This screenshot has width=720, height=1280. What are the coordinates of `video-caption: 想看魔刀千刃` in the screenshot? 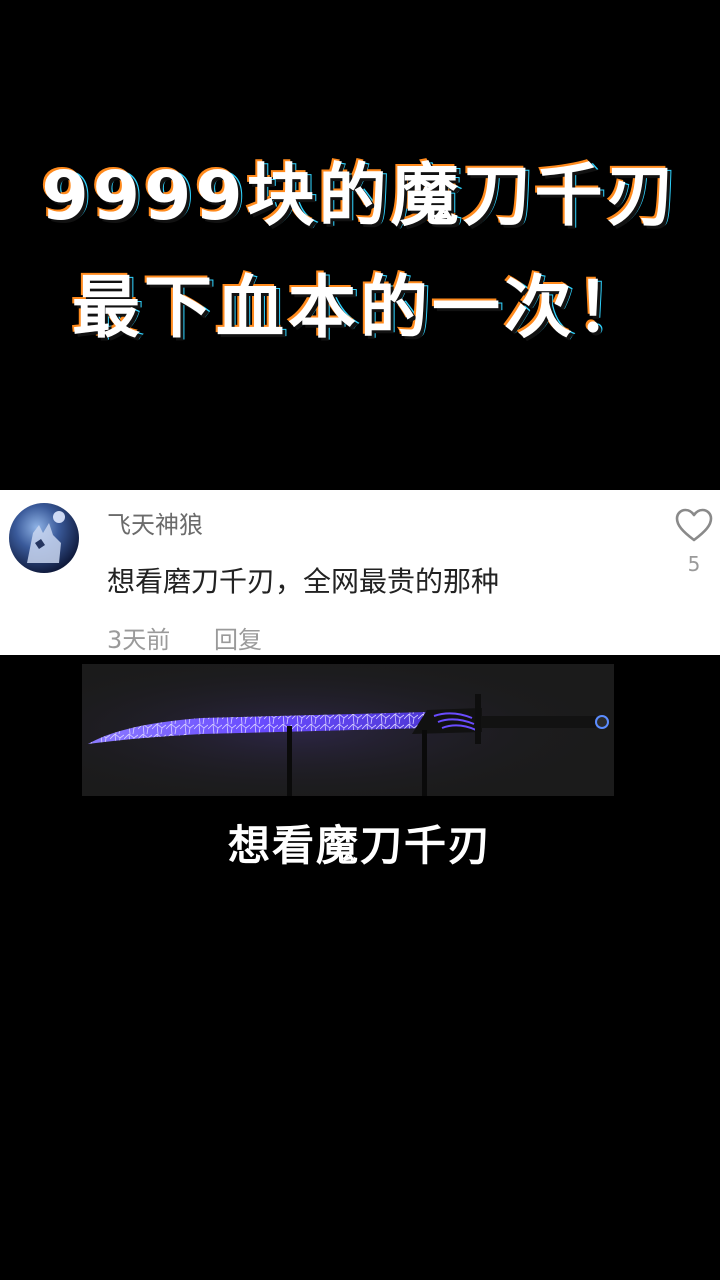 It's located at (359, 845).